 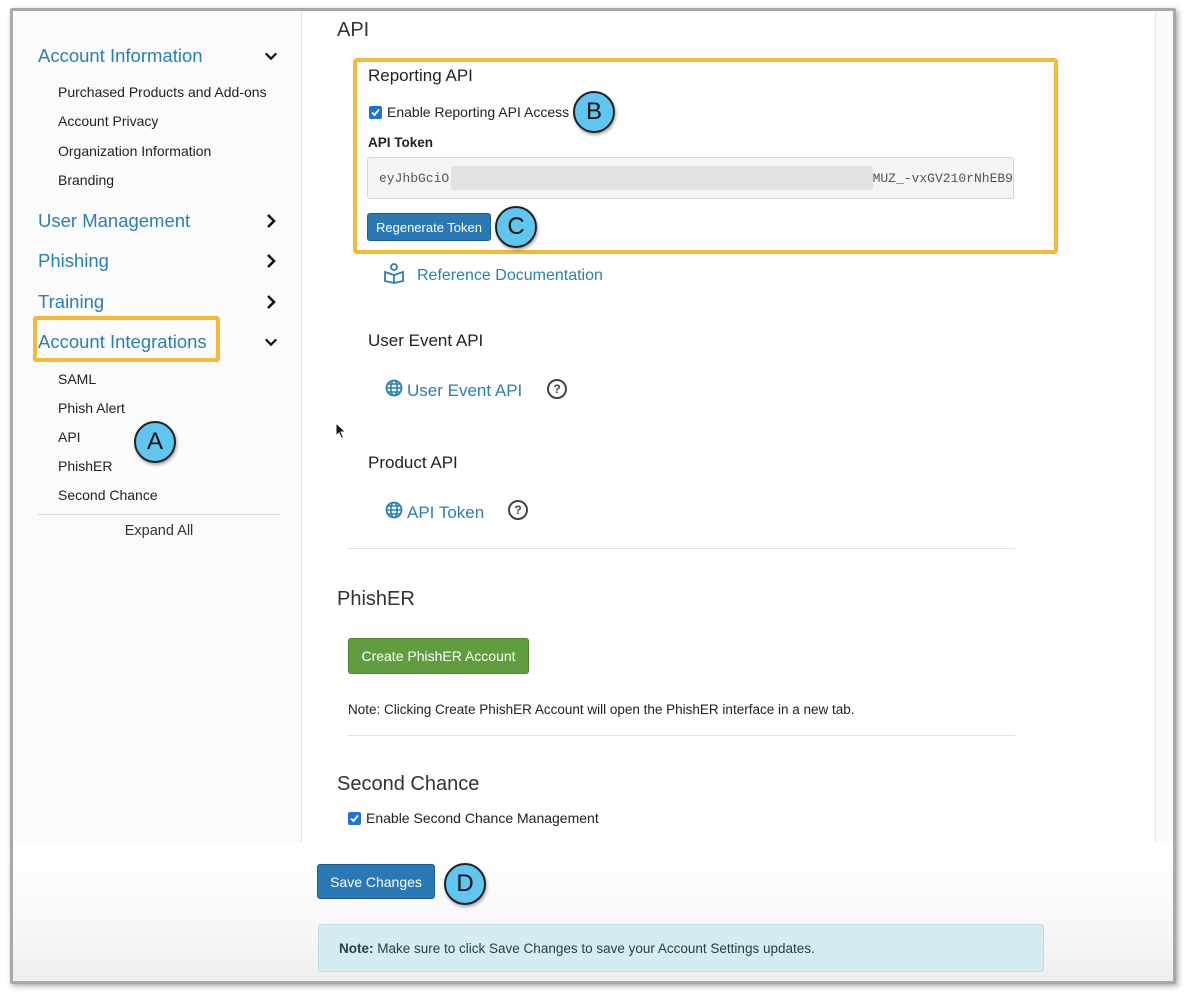 What do you see at coordinates (69, 437) in the screenshot?
I see `sidebar-item-api: API` at bounding box center [69, 437].